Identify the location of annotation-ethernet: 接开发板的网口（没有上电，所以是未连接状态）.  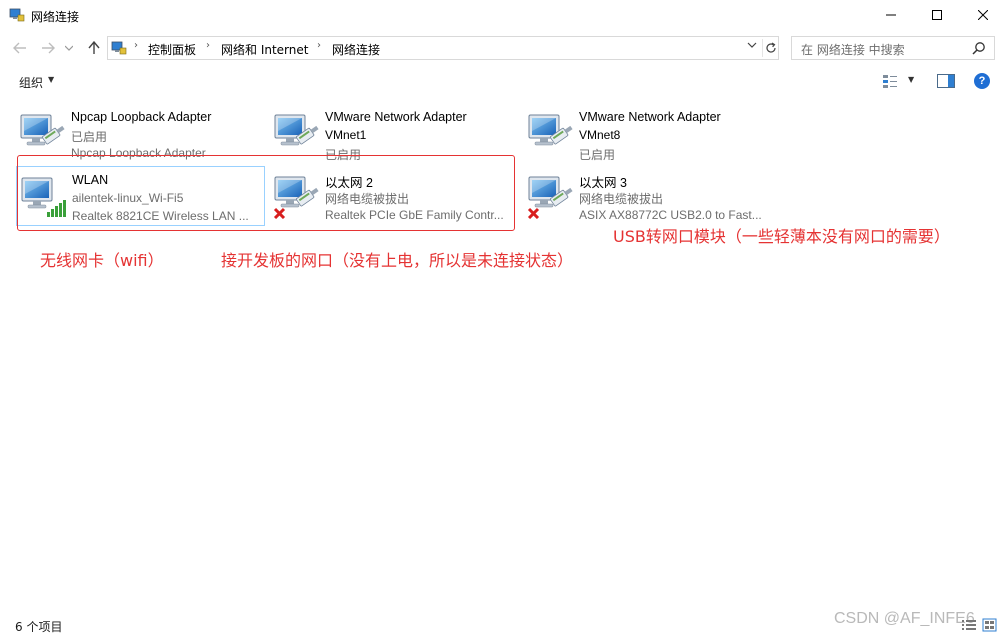
(397, 260).